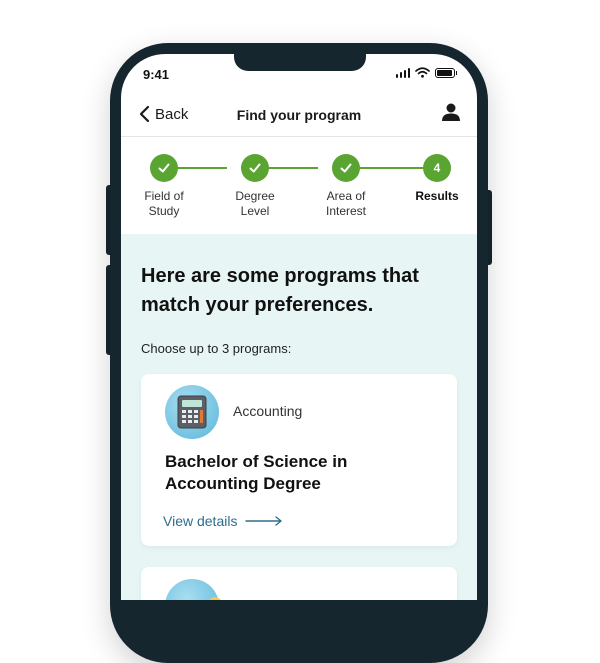 This screenshot has height=663, width=600. What do you see at coordinates (402, 72) in the screenshot?
I see `signal-icon` at bounding box center [402, 72].